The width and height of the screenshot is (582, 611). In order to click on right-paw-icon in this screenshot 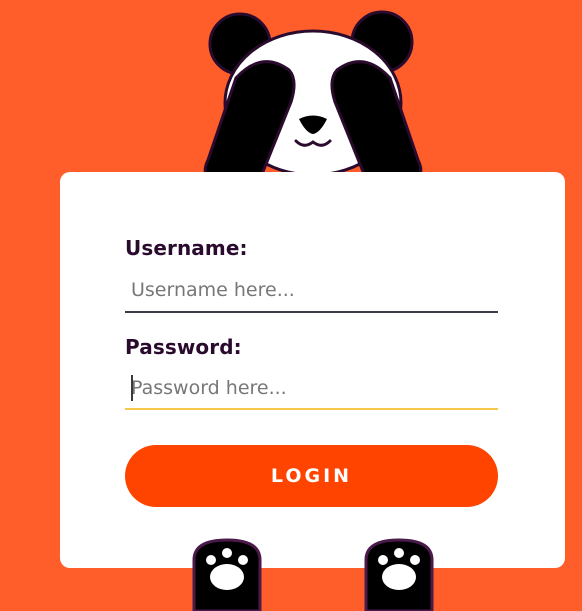, I will do `click(399, 574)`.